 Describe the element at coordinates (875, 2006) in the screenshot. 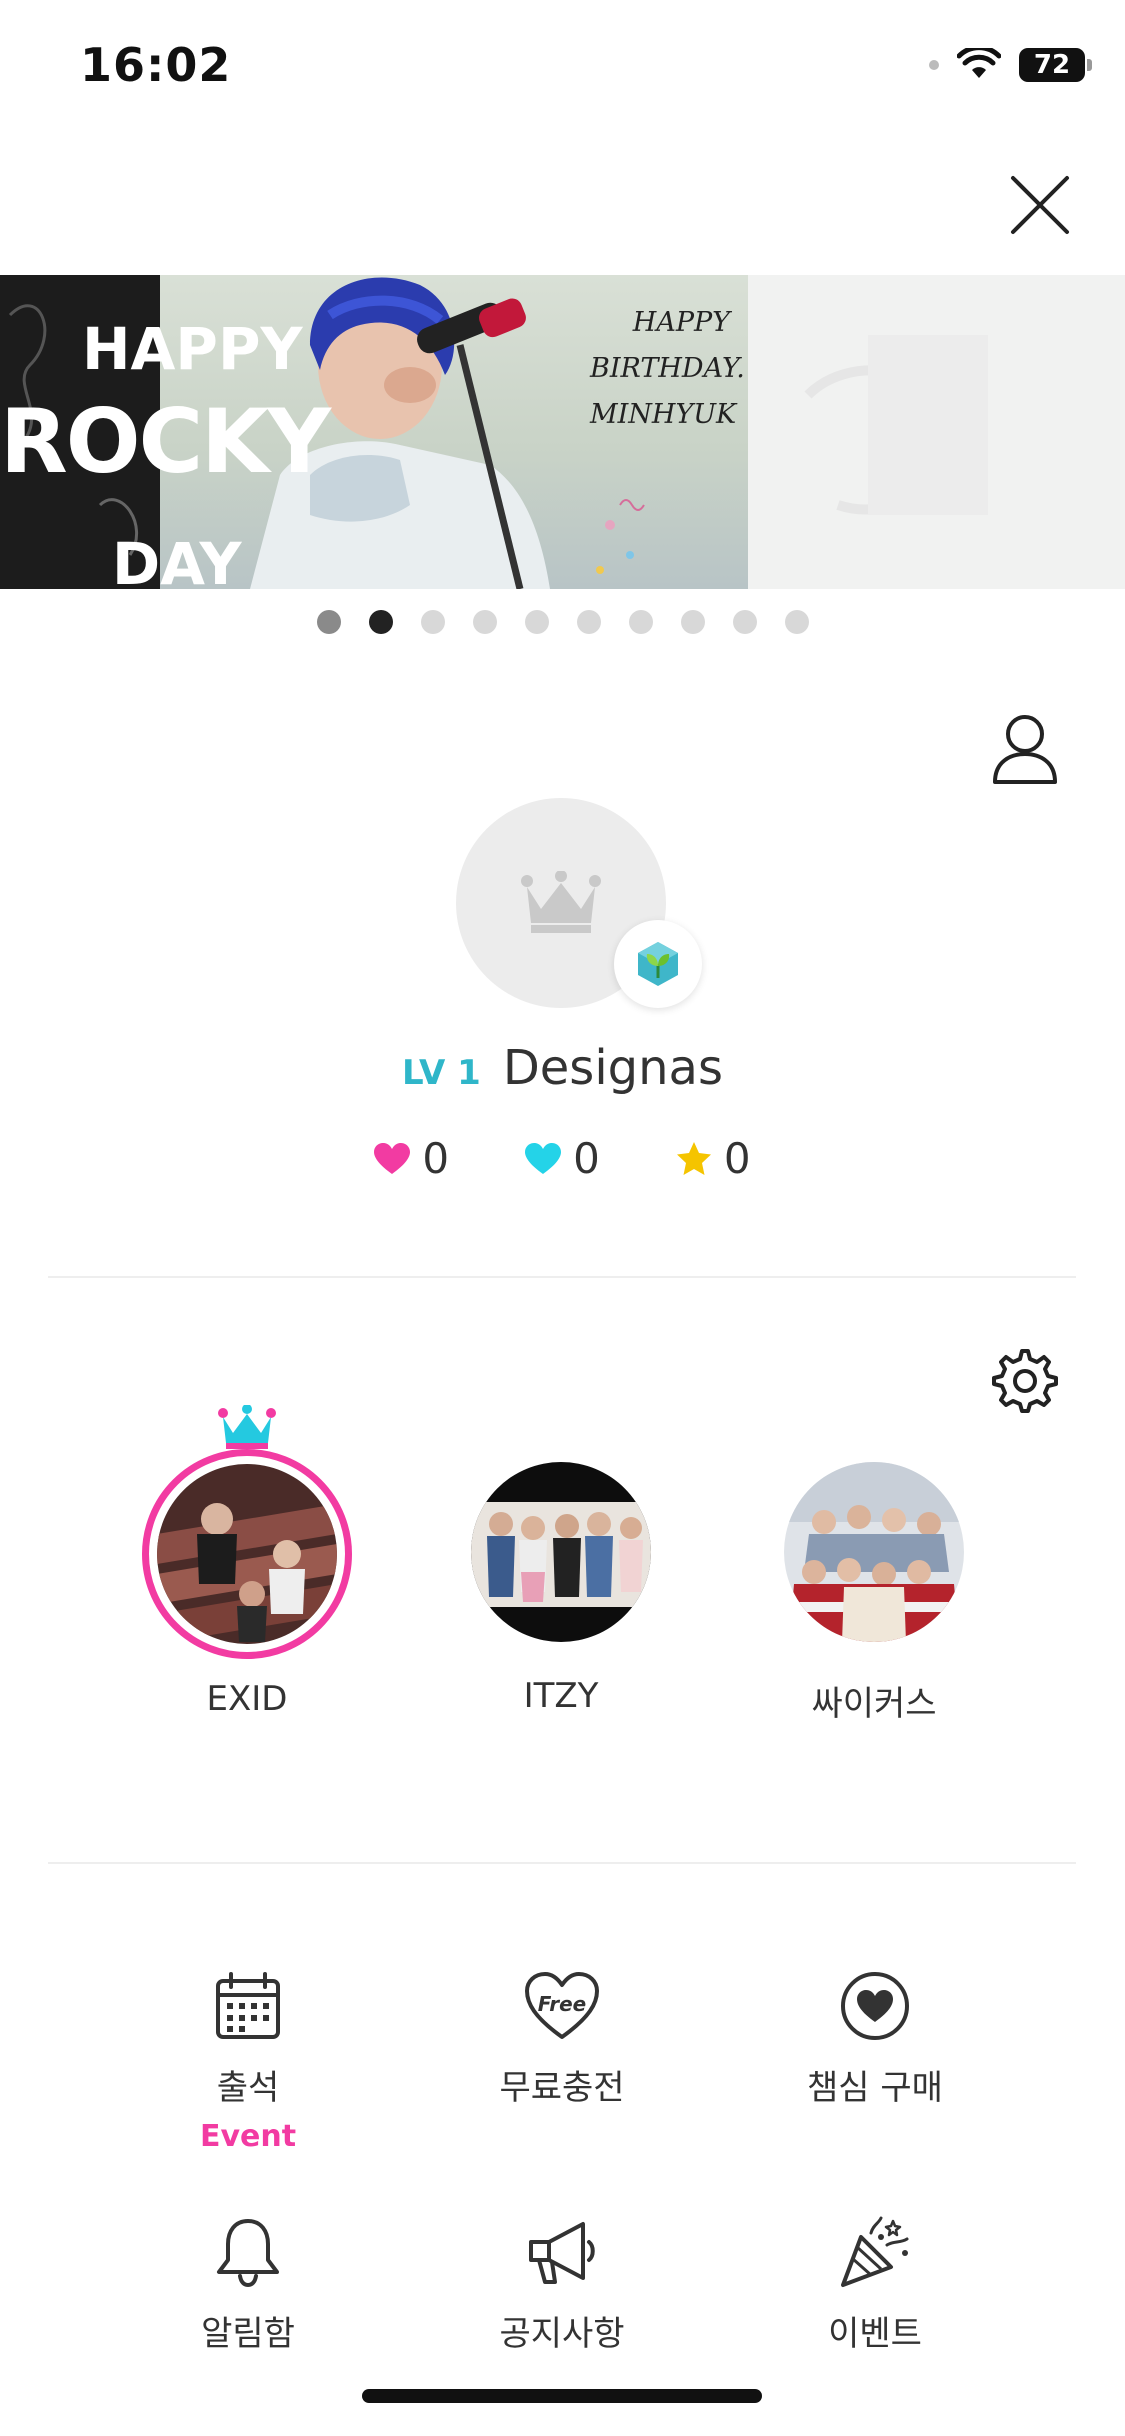

I see `heart-circle-icon` at that location.